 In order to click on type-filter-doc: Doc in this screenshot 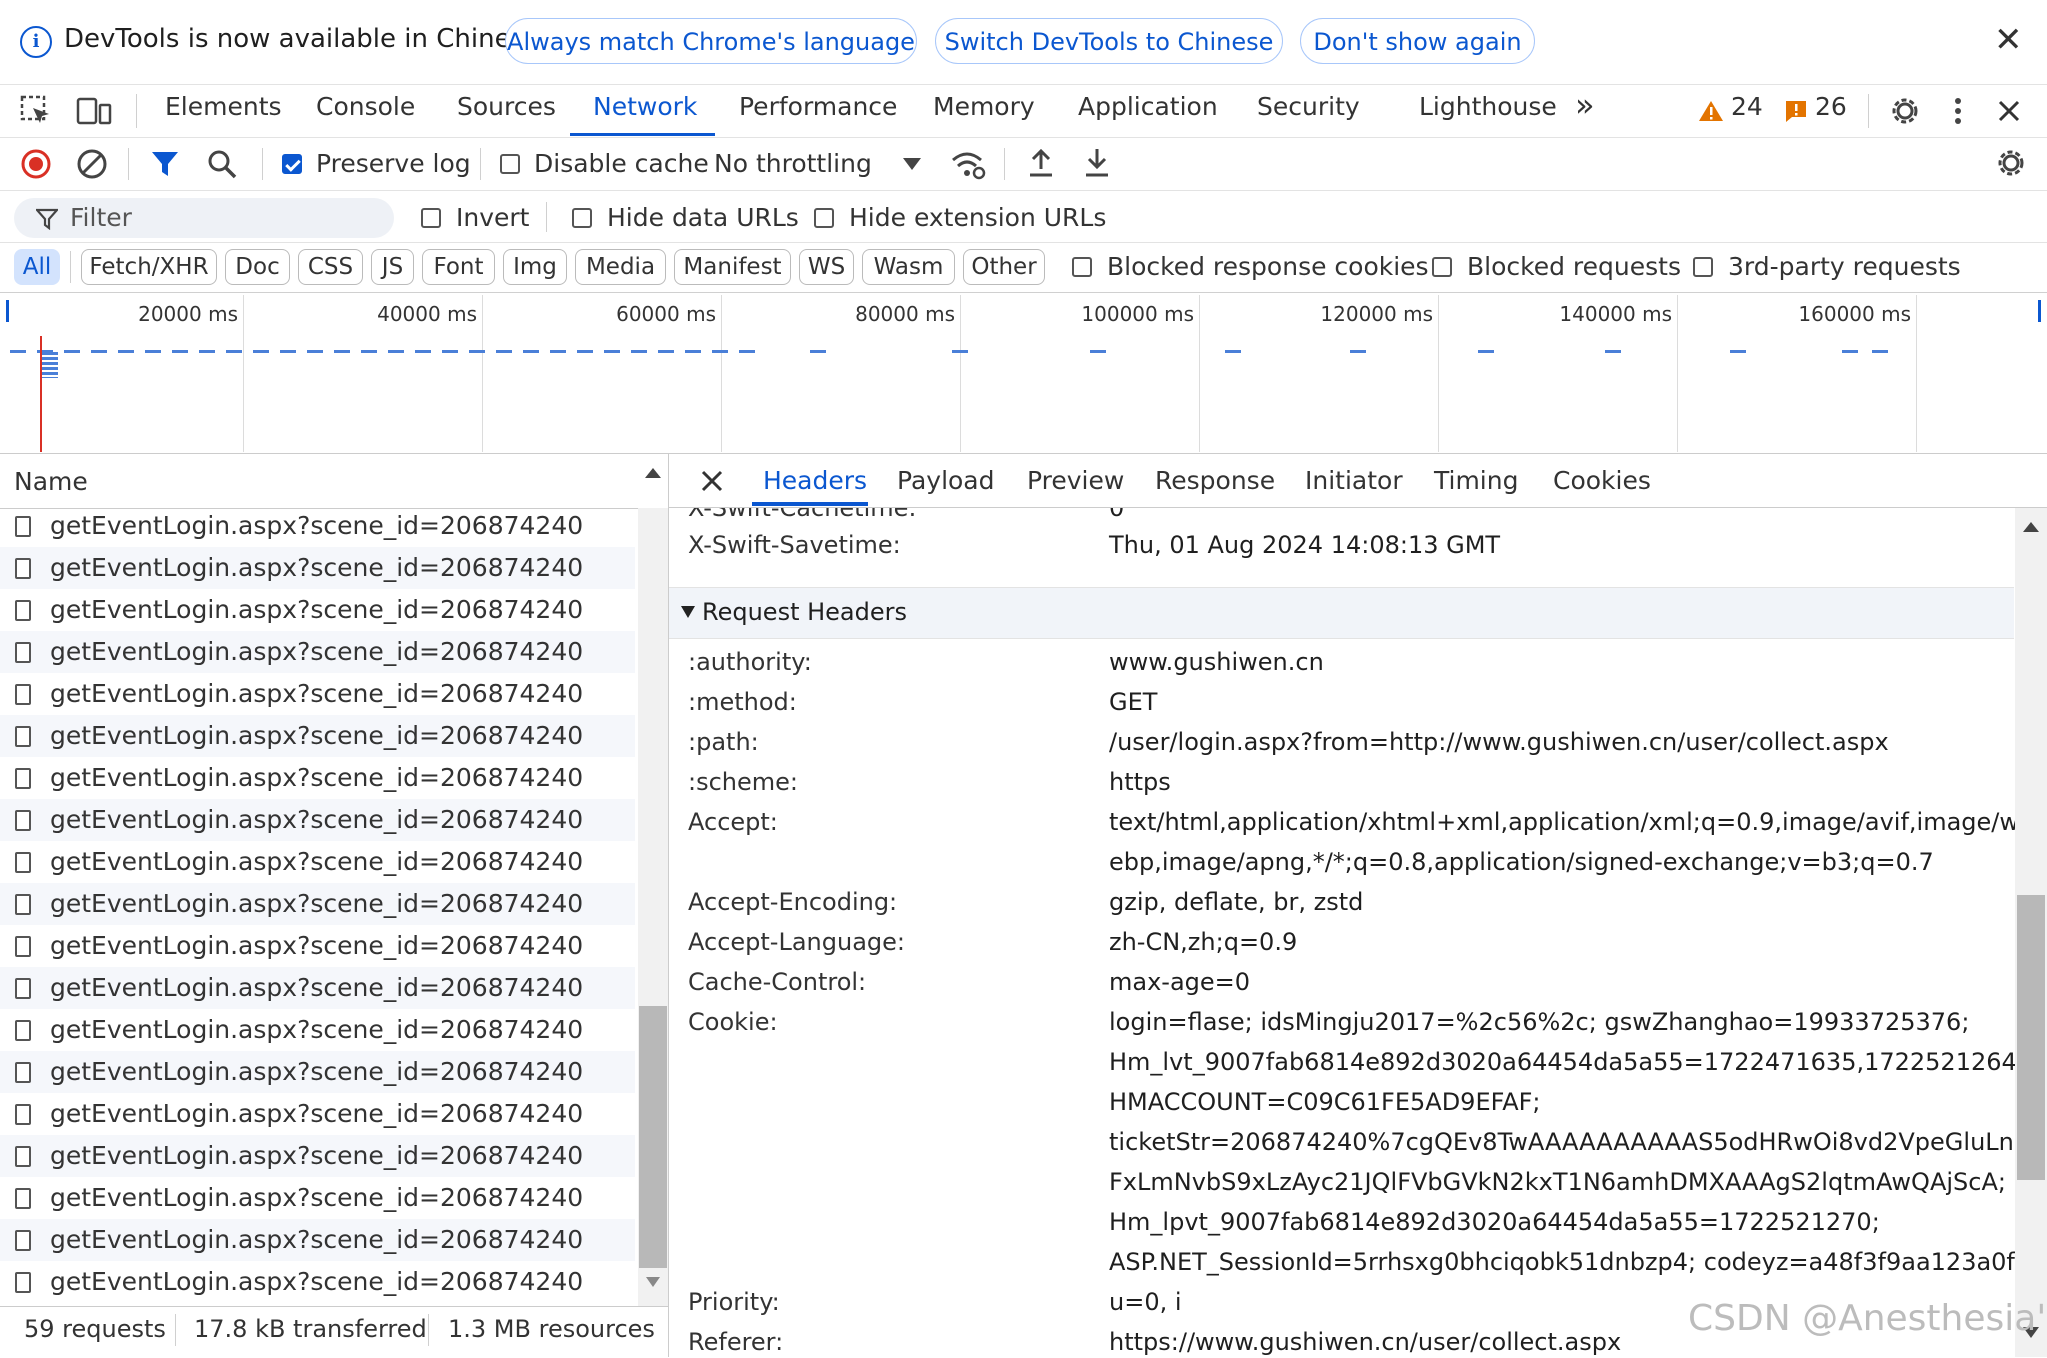, I will do `click(257, 267)`.